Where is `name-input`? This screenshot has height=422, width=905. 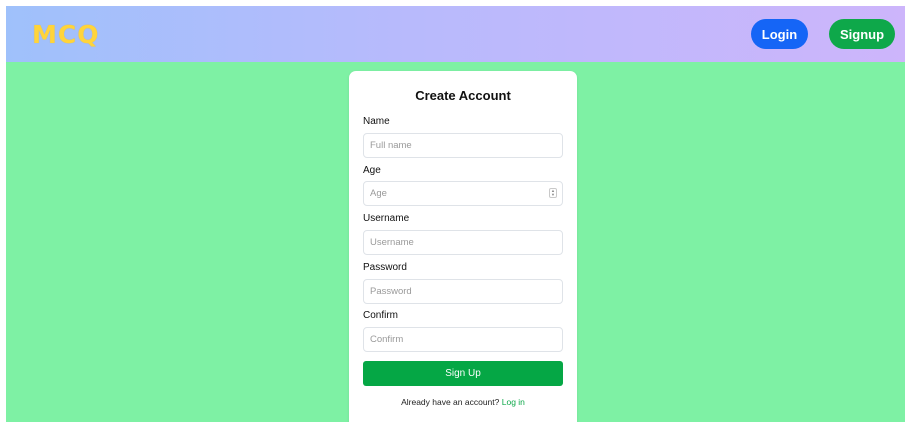
name-input is located at coordinates (463, 145).